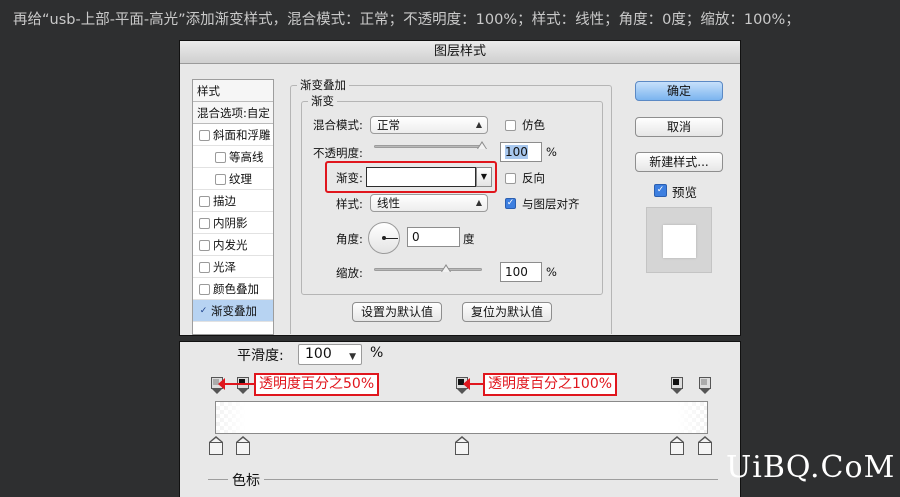 This screenshot has width=900, height=497. What do you see at coordinates (462, 445) in the screenshot?
I see `color-stop-middle` at bounding box center [462, 445].